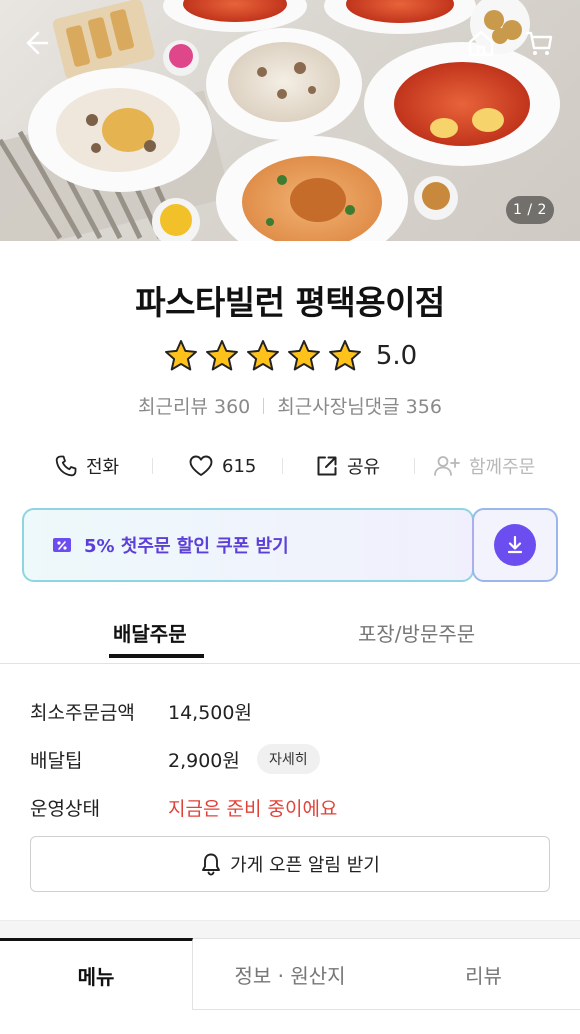  I want to click on image-pager: 1 / 2, so click(530, 210).